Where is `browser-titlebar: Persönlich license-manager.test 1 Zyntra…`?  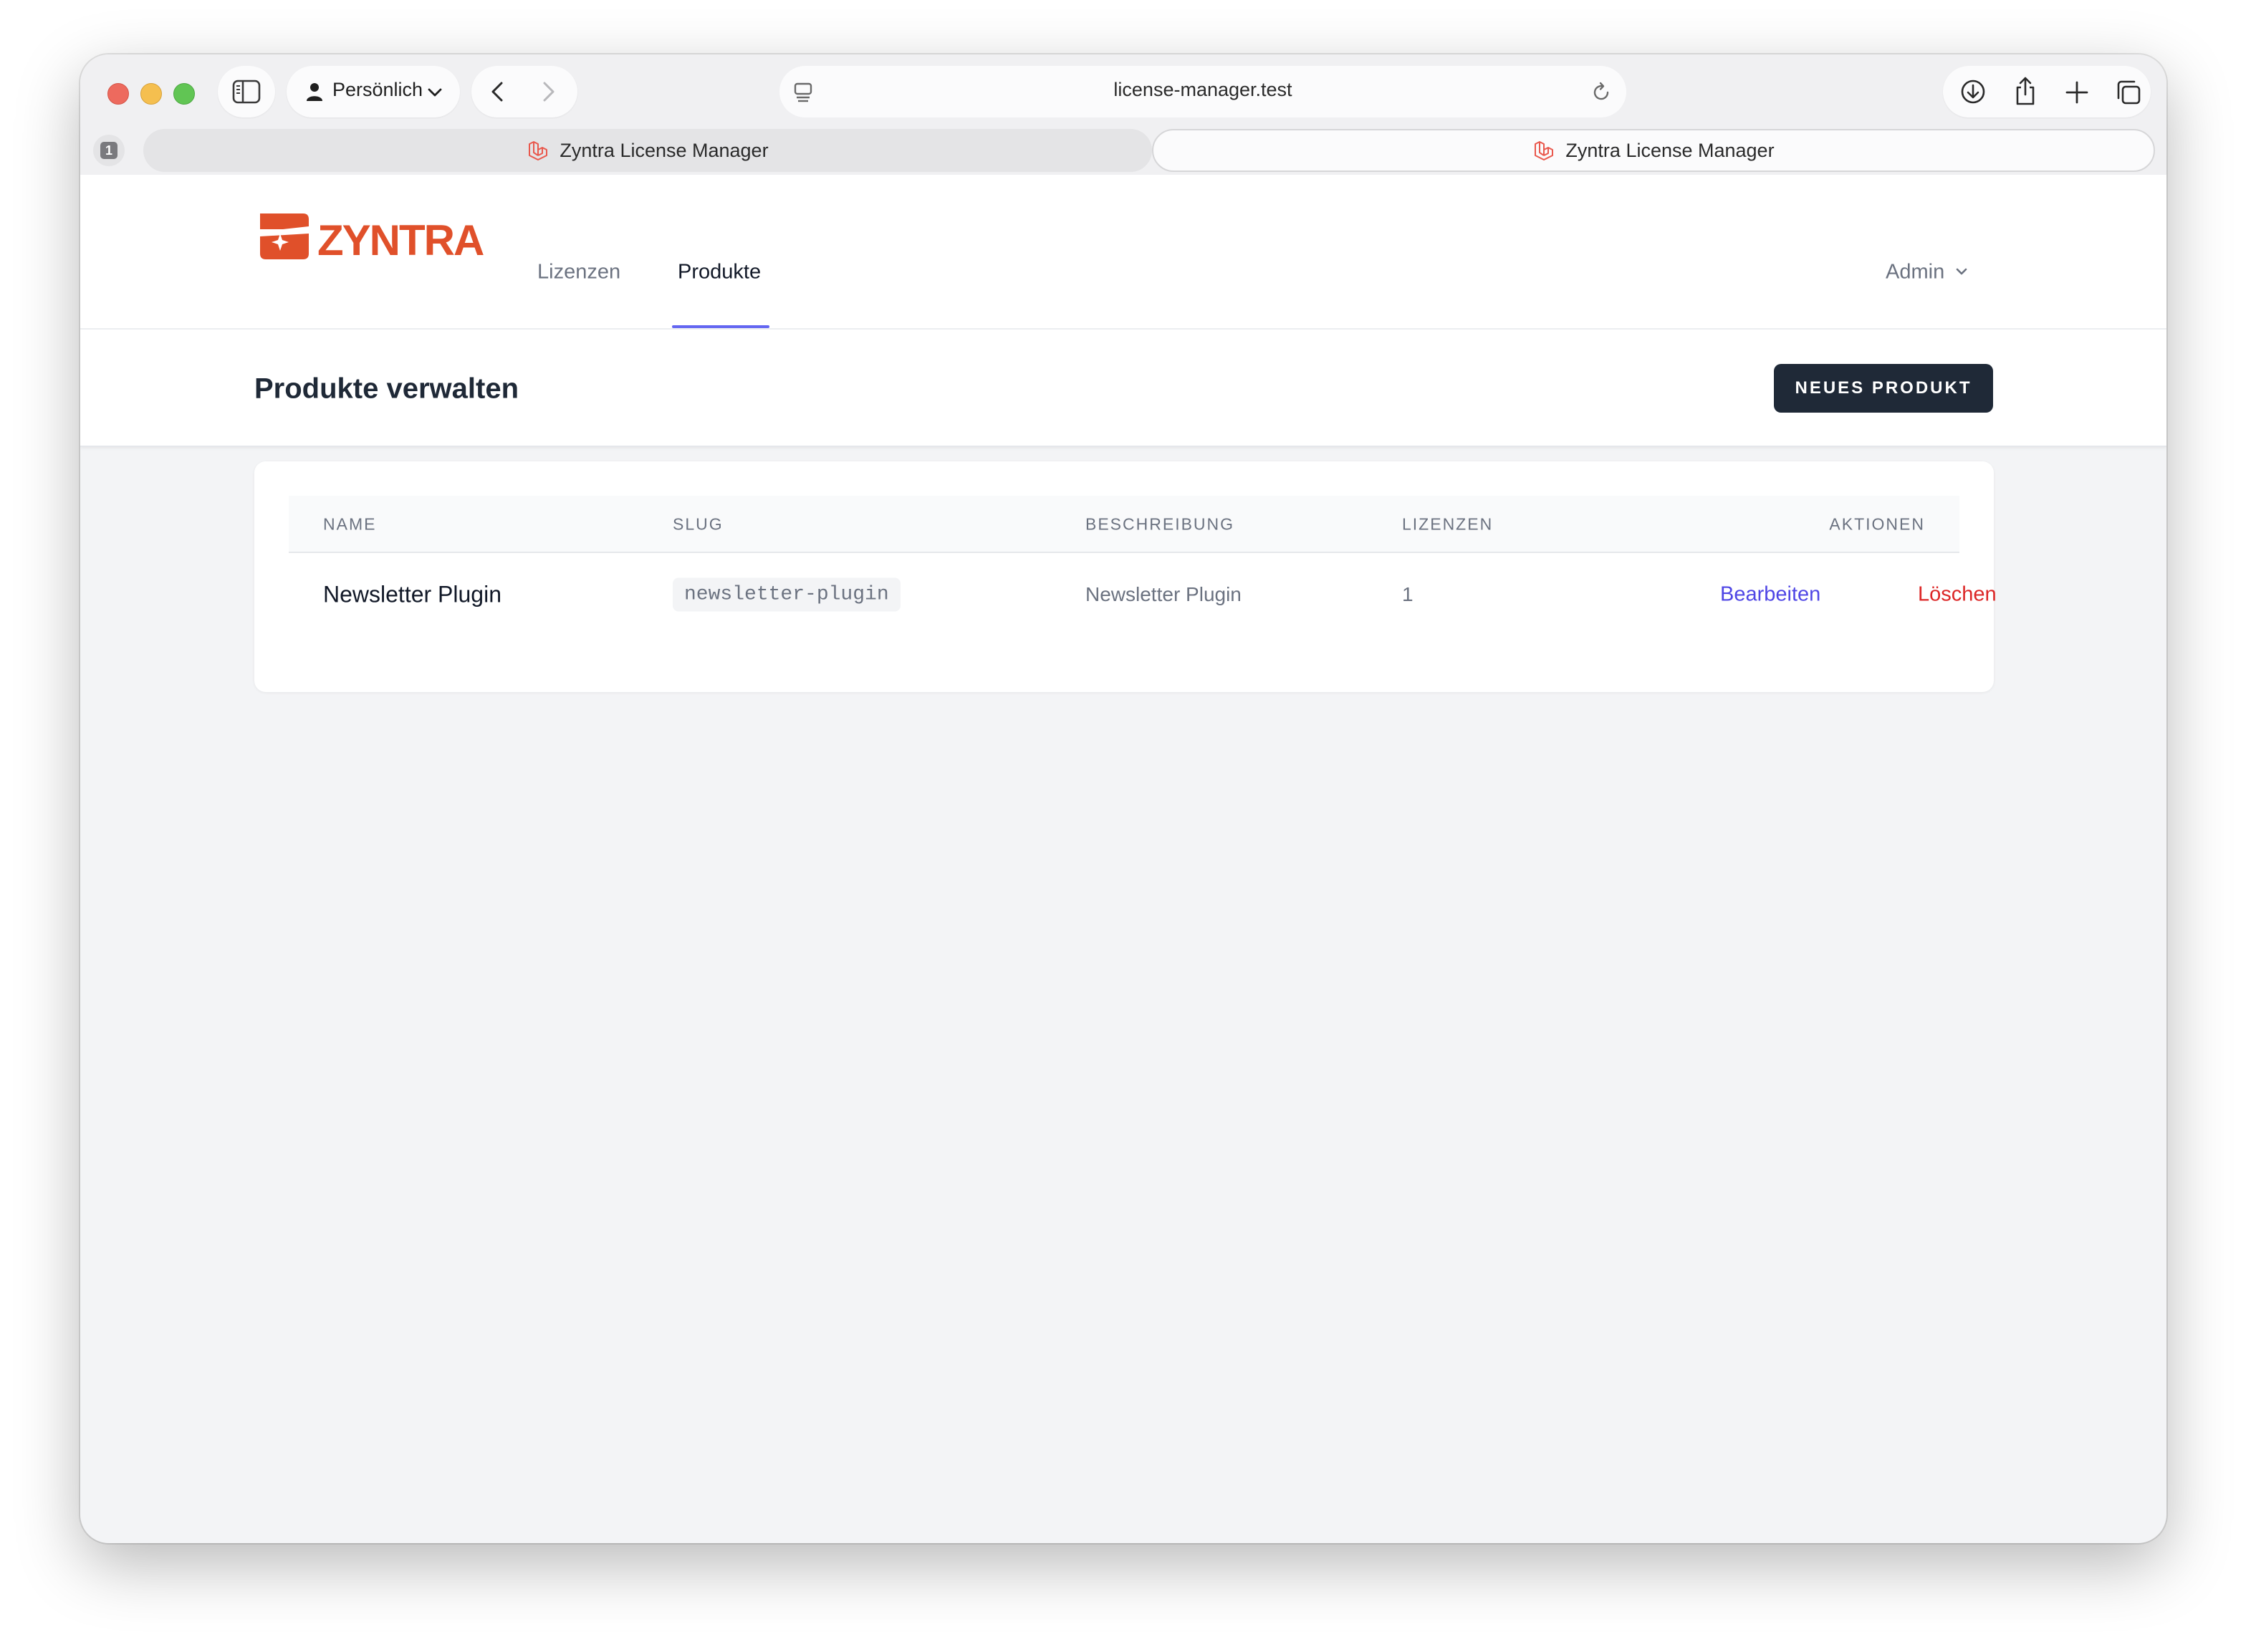
browser-titlebar: Persönlich license-manager.test 1 Zyntra… is located at coordinates (1123, 114).